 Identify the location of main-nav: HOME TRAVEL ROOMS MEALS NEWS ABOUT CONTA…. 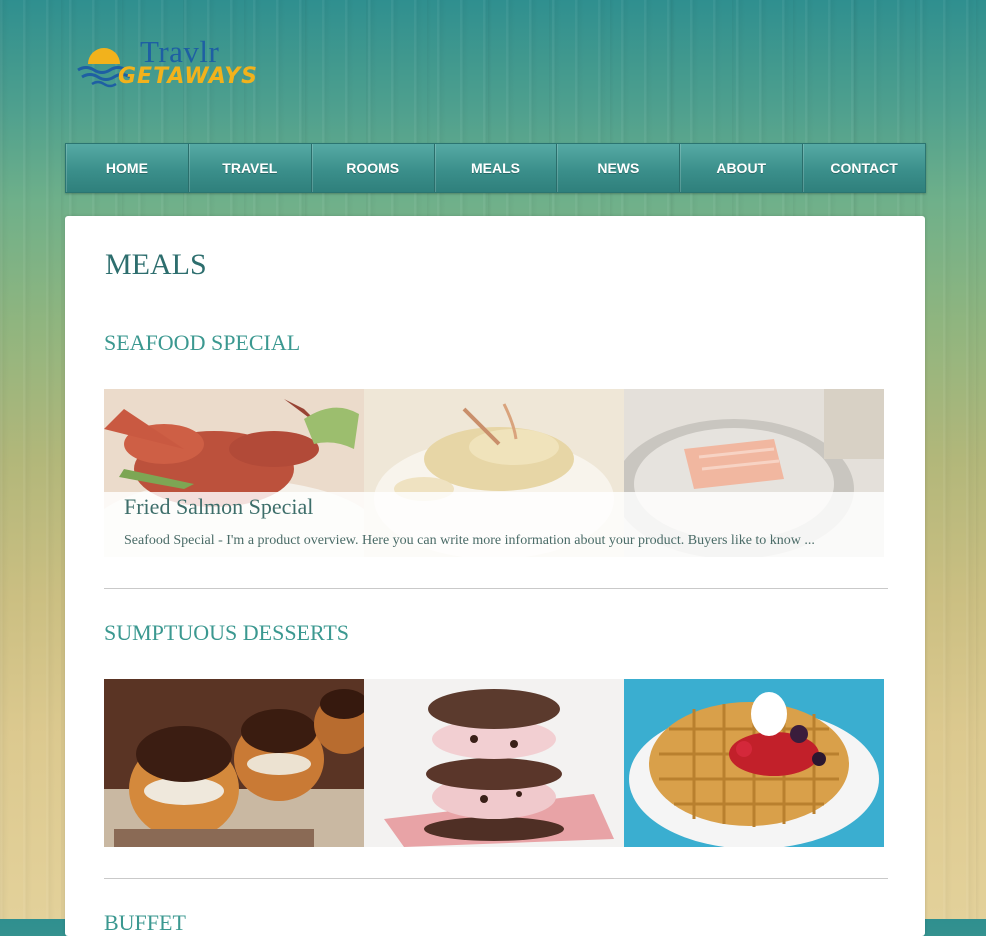
(495, 168).